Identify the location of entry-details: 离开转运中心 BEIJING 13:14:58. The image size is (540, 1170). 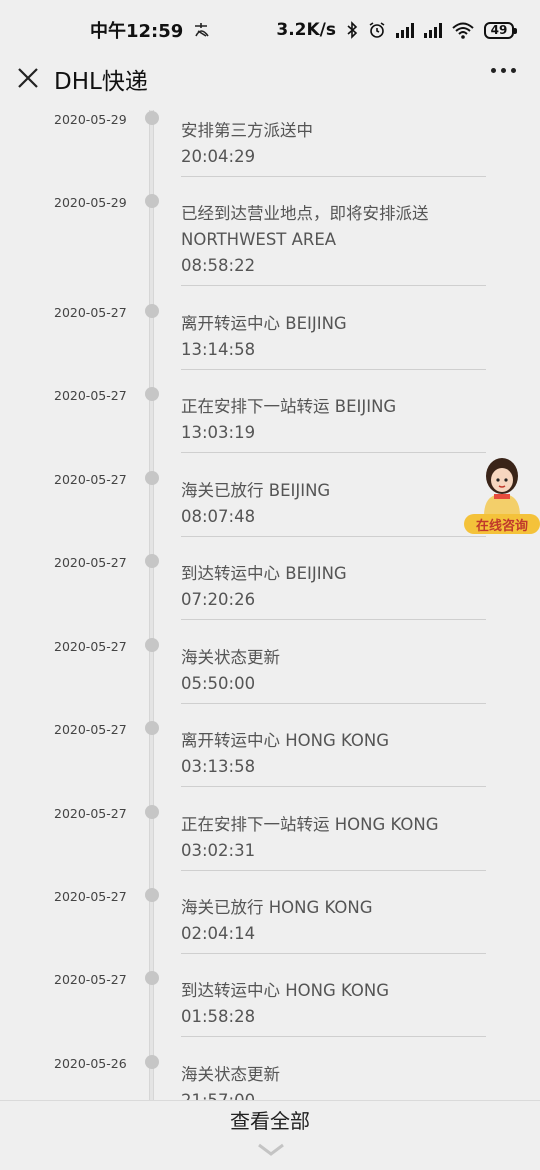
(333, 340).